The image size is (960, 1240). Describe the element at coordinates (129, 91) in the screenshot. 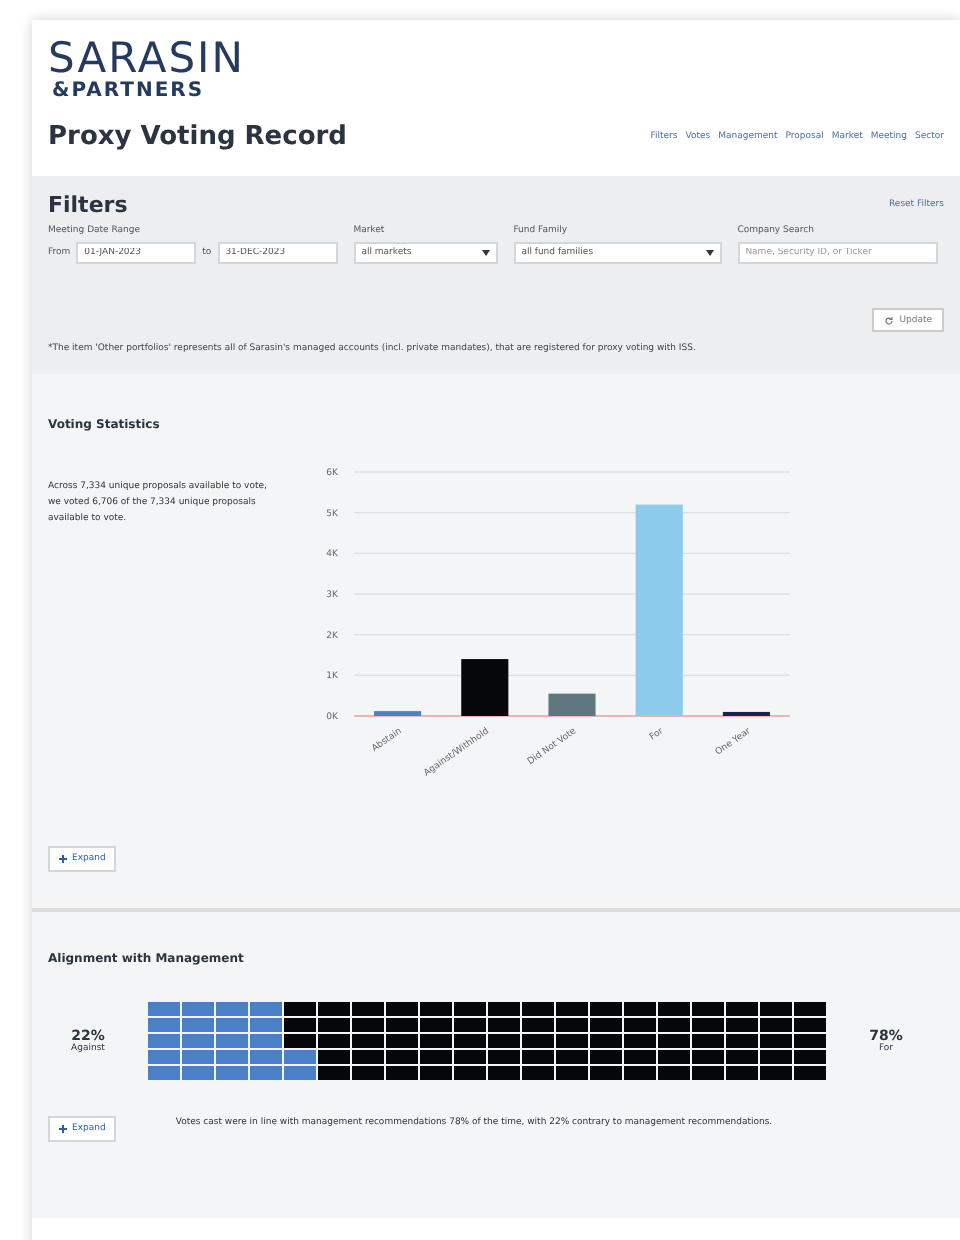

I see `brand-subtitle: &PARTNERS` at that location.